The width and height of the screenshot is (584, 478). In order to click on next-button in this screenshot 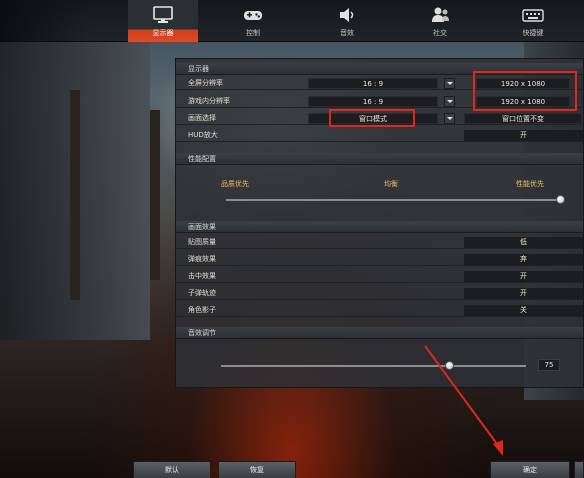, I will do `click(579, 469)`.